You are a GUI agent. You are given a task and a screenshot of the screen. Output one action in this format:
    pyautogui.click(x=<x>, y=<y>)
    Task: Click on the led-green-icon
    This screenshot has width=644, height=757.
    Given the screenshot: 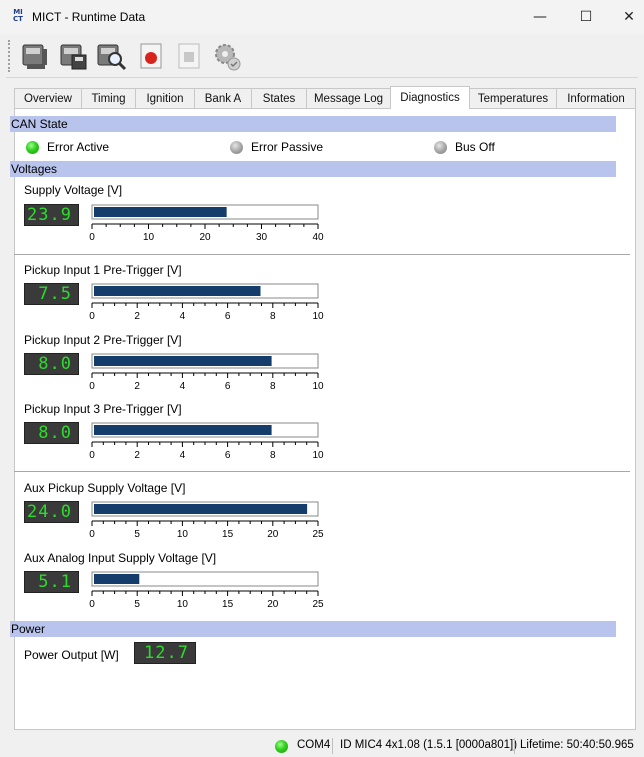 What is the action you would take?
    pyautogui.click(x=32, y=147)
    